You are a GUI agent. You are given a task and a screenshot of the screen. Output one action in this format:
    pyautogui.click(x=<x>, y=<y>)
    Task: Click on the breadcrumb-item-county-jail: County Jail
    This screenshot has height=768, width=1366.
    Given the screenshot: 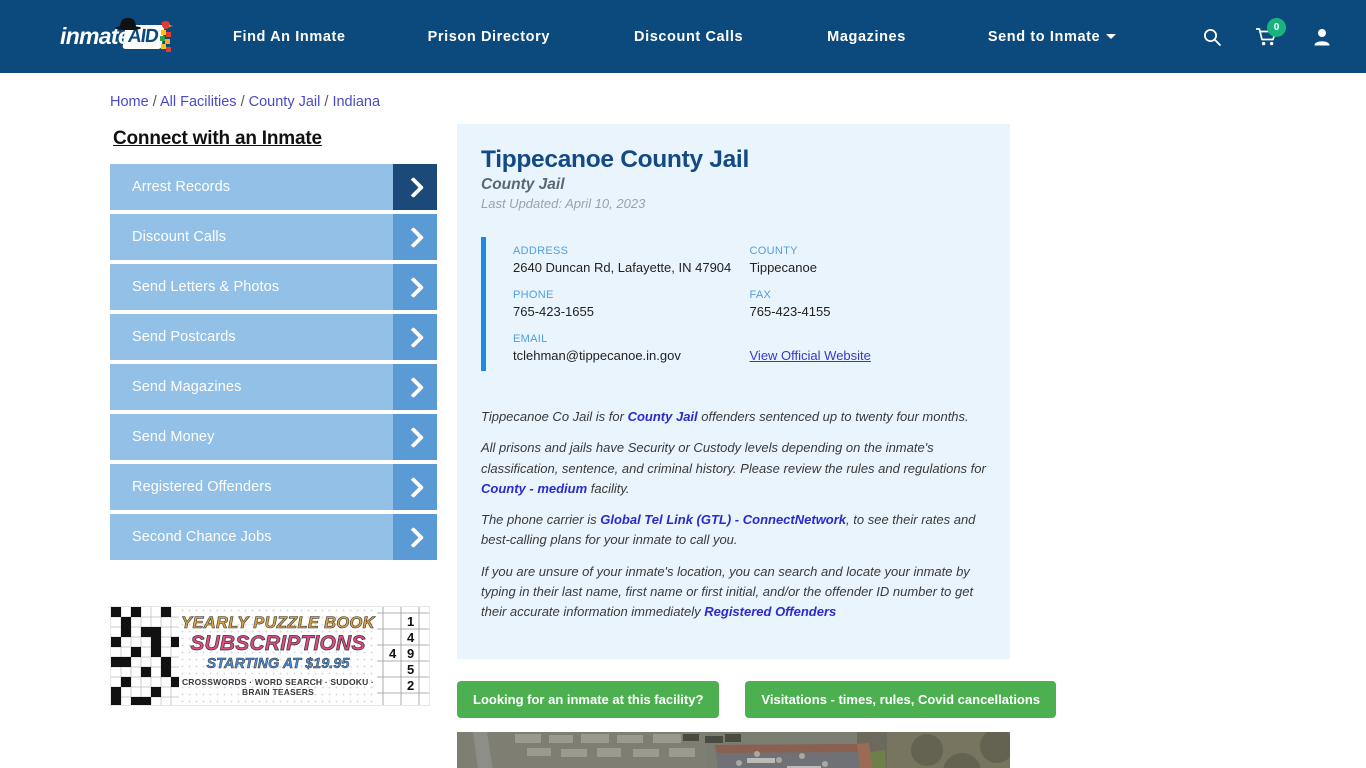 What is the action you would take?
    pyautogui.click(x=285, y=102)
    